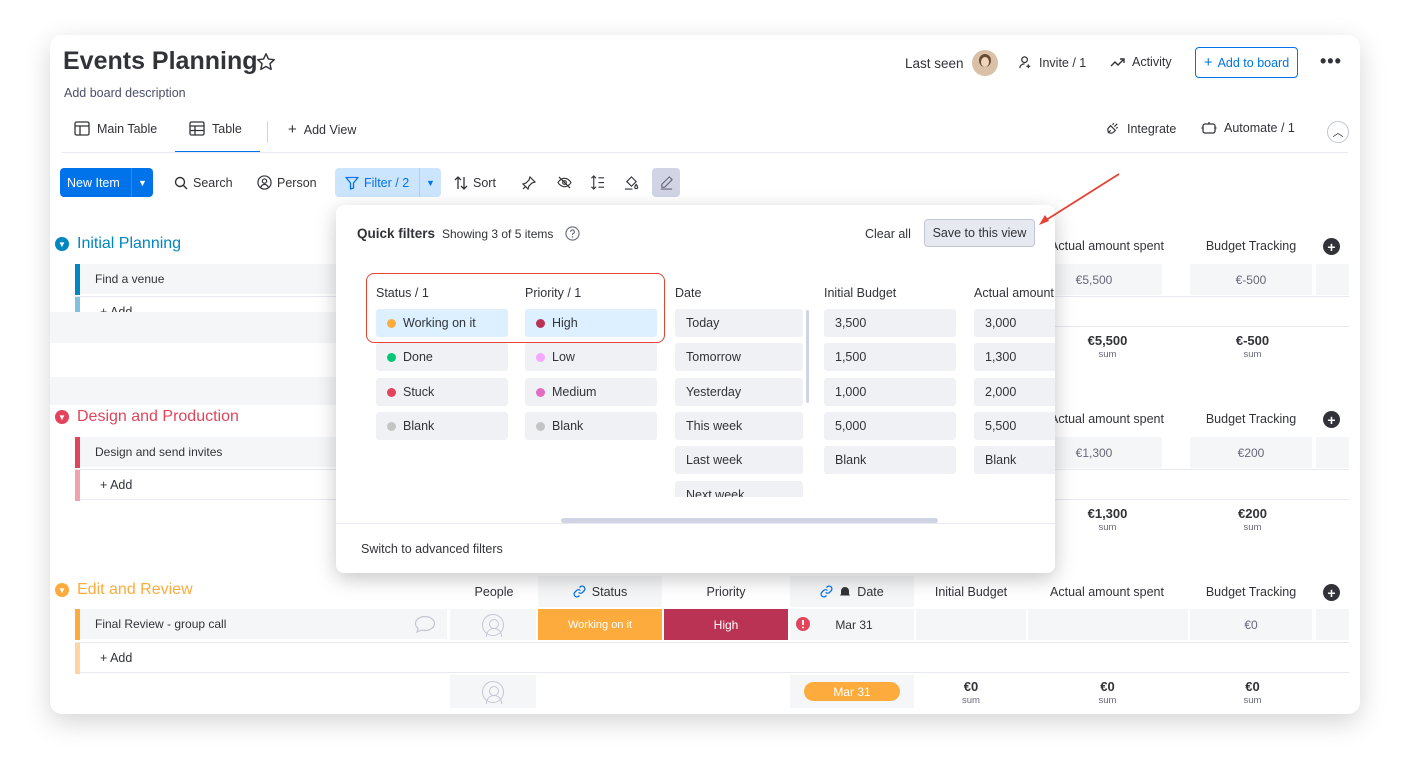 This screenshot has width=1410, height=779. Describe the element at coordinates (1107, 592) in the screenshot. I see `column-header-actual: Actual amount spent` at that location.